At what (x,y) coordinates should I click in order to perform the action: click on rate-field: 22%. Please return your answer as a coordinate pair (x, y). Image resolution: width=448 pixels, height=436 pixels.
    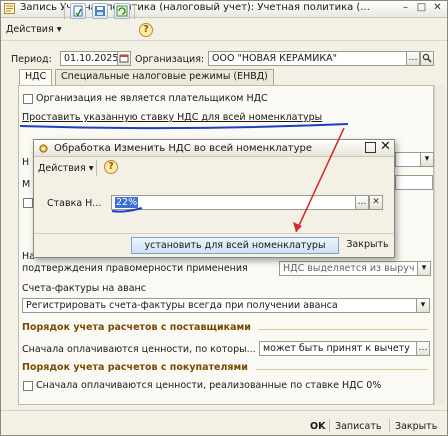
    Looking at the image, I should click on (233, 202).